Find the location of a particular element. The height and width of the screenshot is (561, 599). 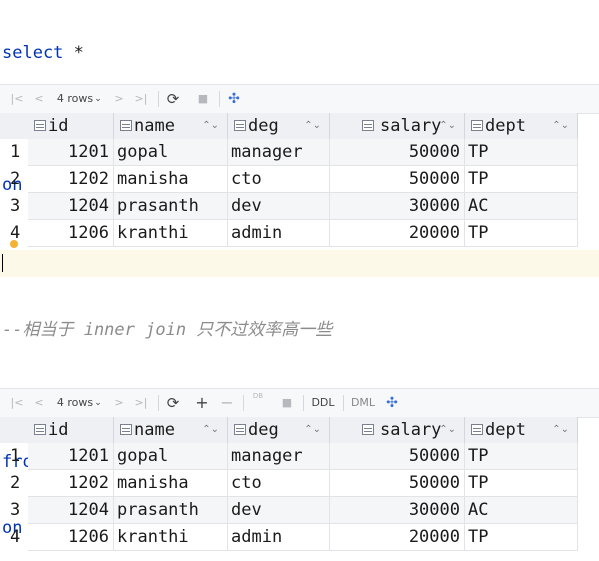

remove-row-icon: − is located at coordinates (227, 403).